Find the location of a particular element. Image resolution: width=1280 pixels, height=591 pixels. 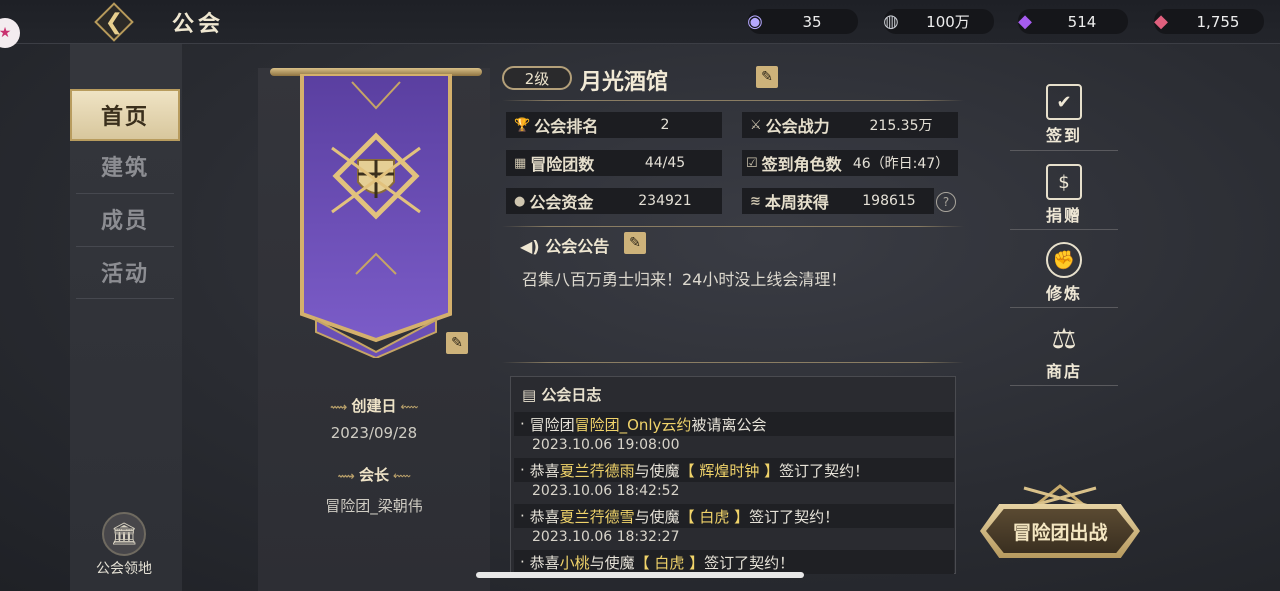

stat-label-text: 本周获得 is located at coordinates (796, 202).